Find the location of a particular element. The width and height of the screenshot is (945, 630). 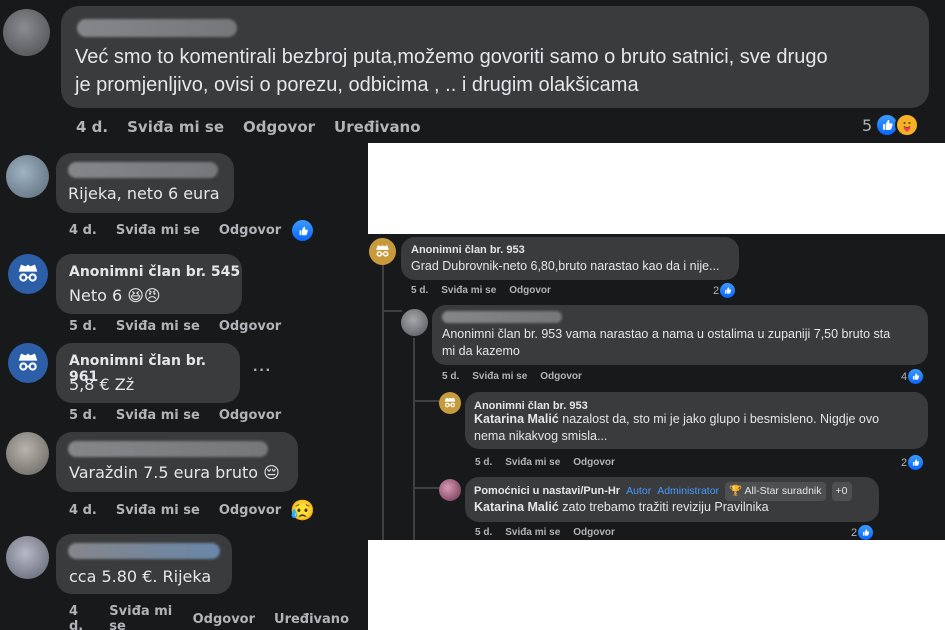

all-star-label: All-Star suradnik is located at coordinates (783, 491).